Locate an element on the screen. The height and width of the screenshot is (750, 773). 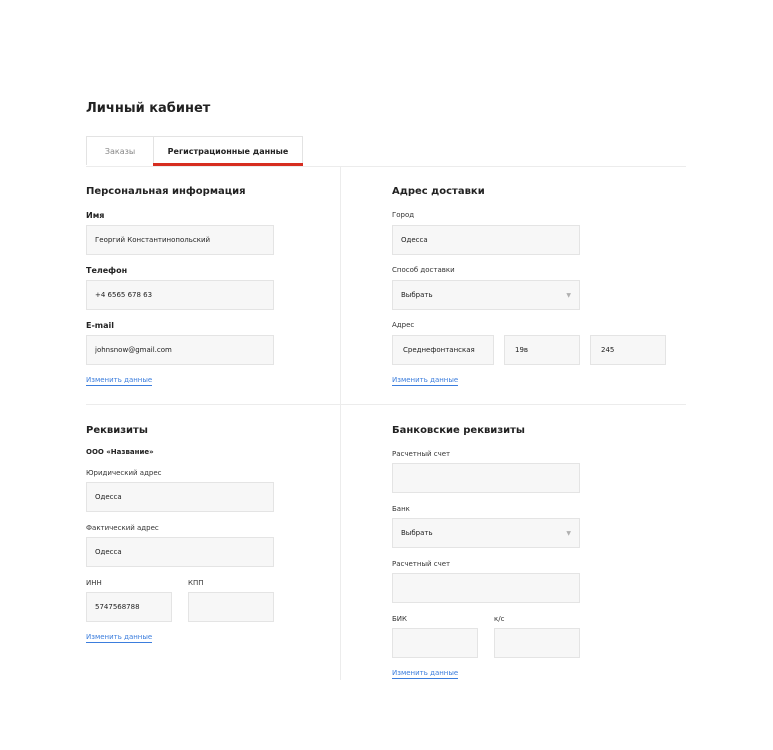
account-field is located at coordinates (486, 478).